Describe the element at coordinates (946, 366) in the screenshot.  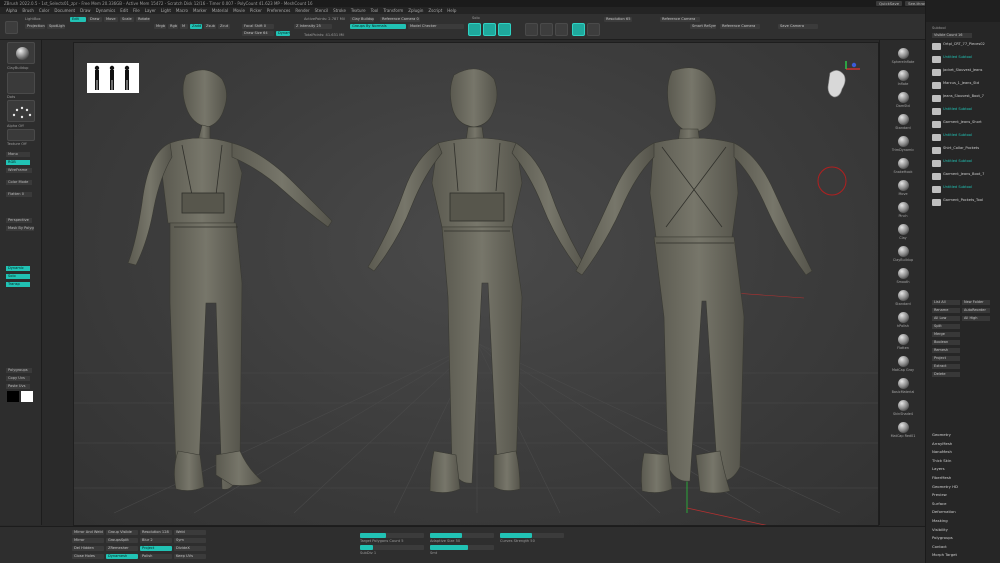
I see `subtool-extract-button: Extract` at that location.